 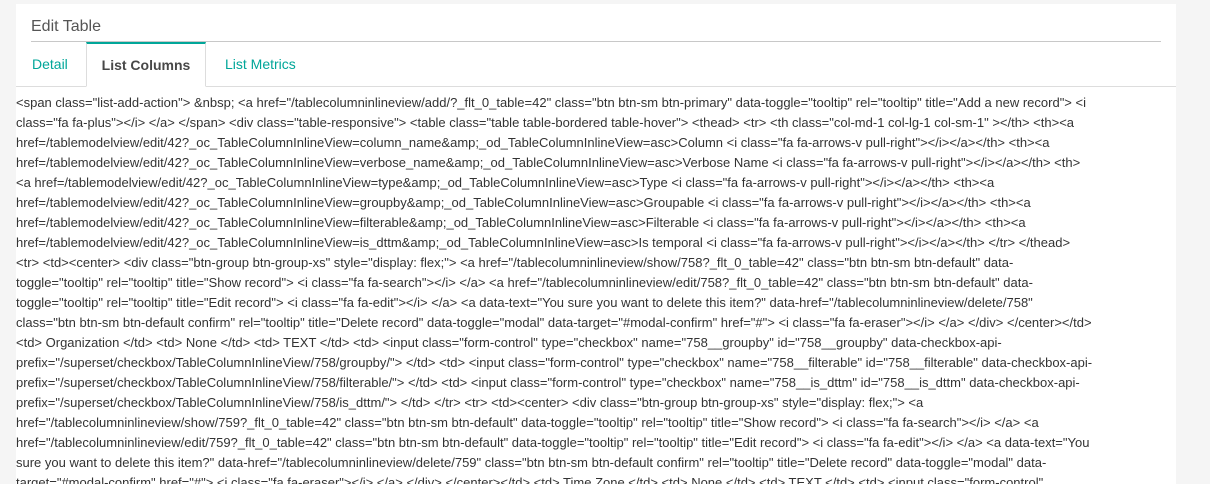 What do you see at coordinates (50, 64) in the screenshot?
I see `tab-detail: Detail` at bounding box center [50, 64].